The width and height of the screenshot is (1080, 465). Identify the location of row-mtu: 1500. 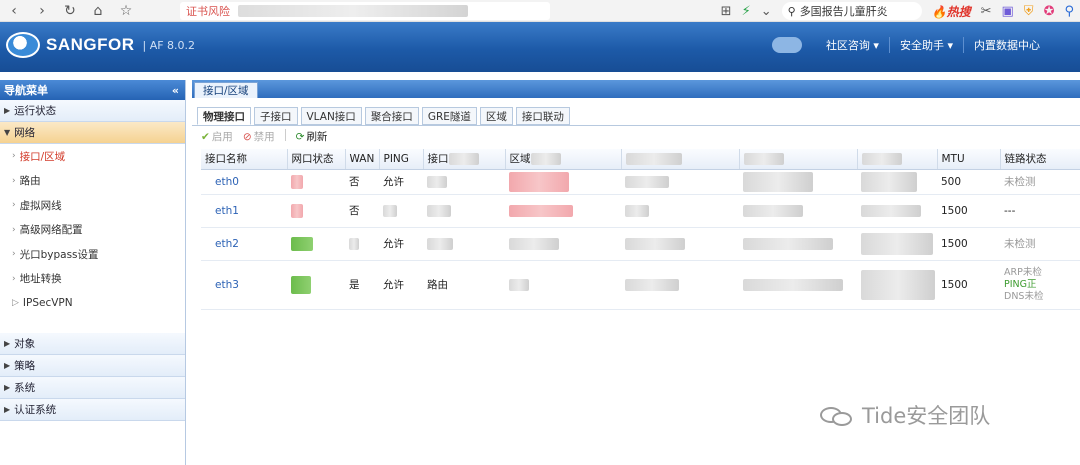
(968, 285).